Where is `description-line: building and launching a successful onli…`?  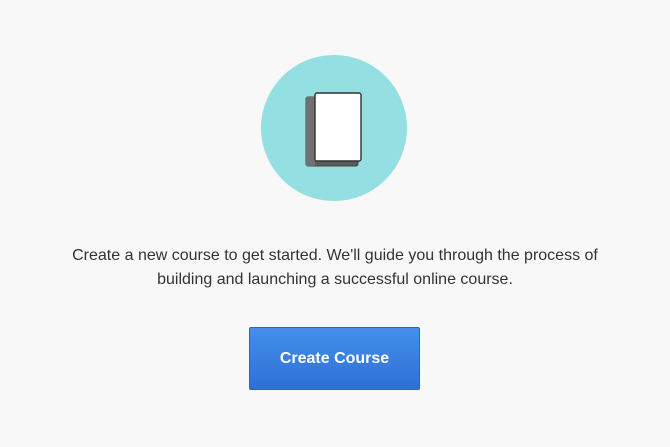
description-line: building and launching a successful onli… is located at coordinates (335, 279).